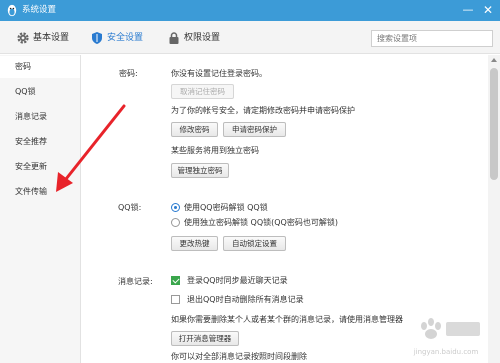 Image resolution: width=500 pixels, height=363 pixels. I want to click on message-manager-hint: 如果你需要删除某个人或者某个群的消息记录，请使用消息管理器, so click(287, 319).